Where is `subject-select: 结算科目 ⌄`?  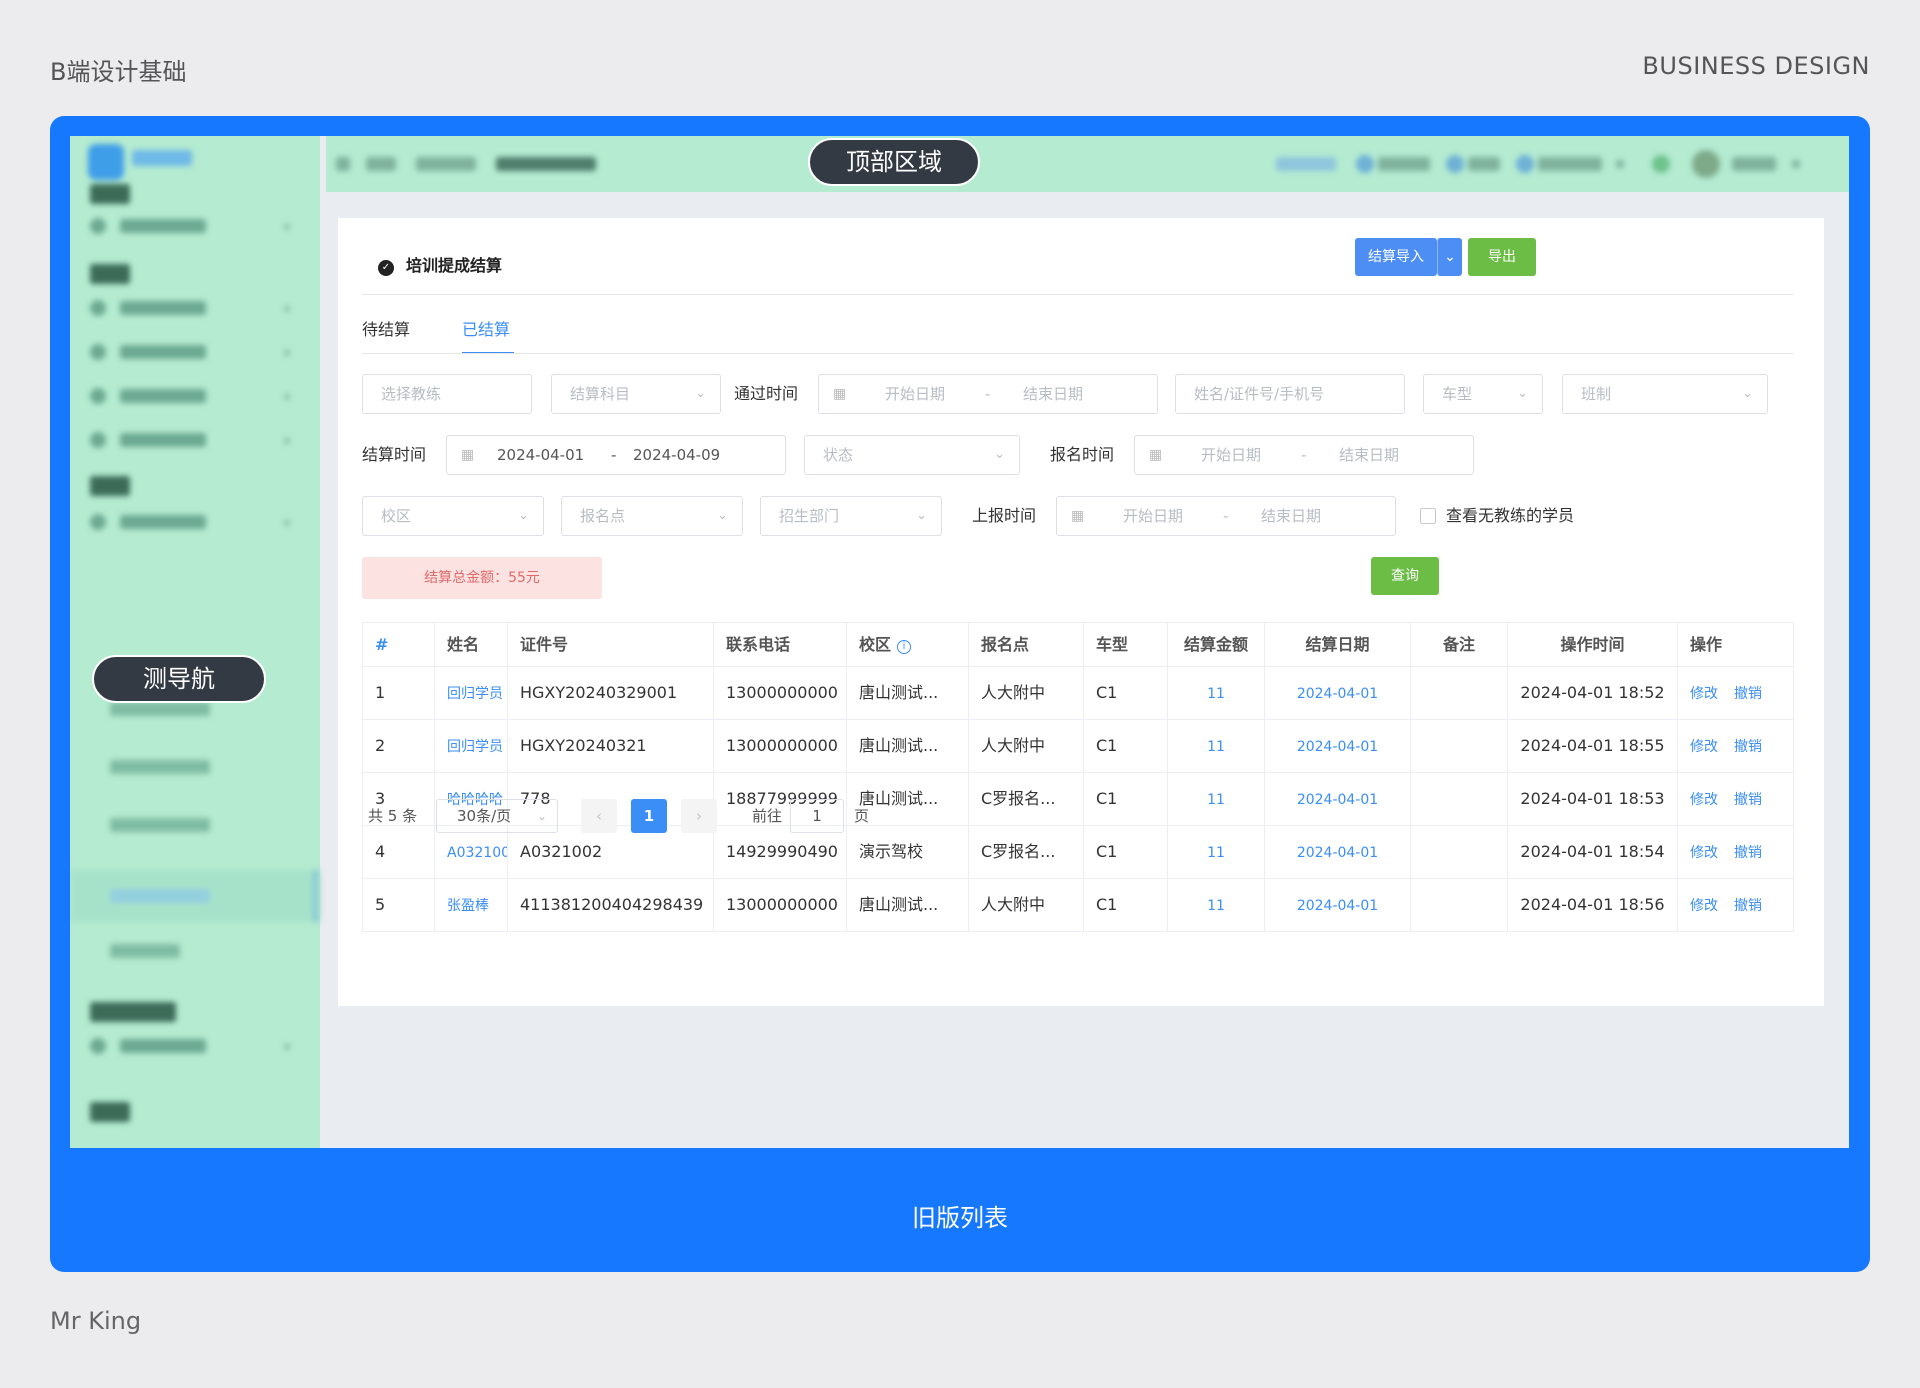
subject-select: 结算科目 ⌄ is located at coordinates (636, 394).